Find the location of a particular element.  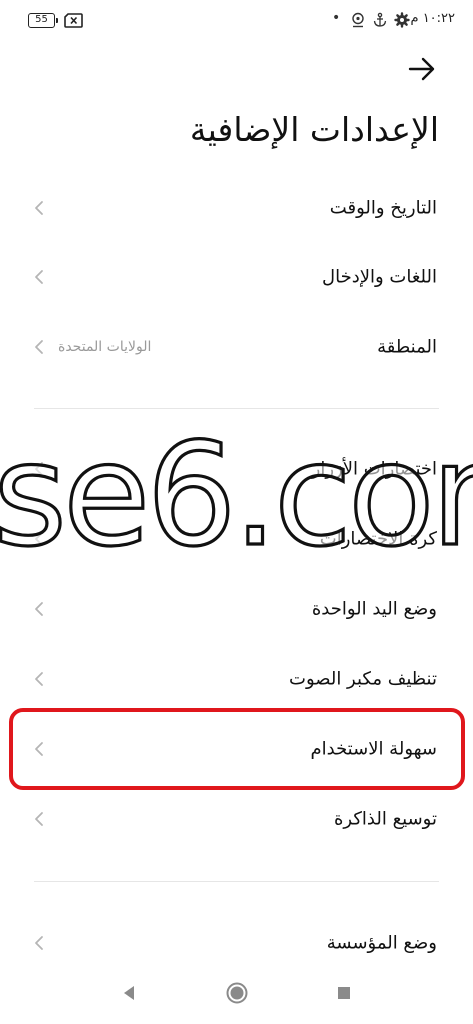

setting-clean-speaker: تنظيف مكبر الصوت is located at coordinates (236, 679).